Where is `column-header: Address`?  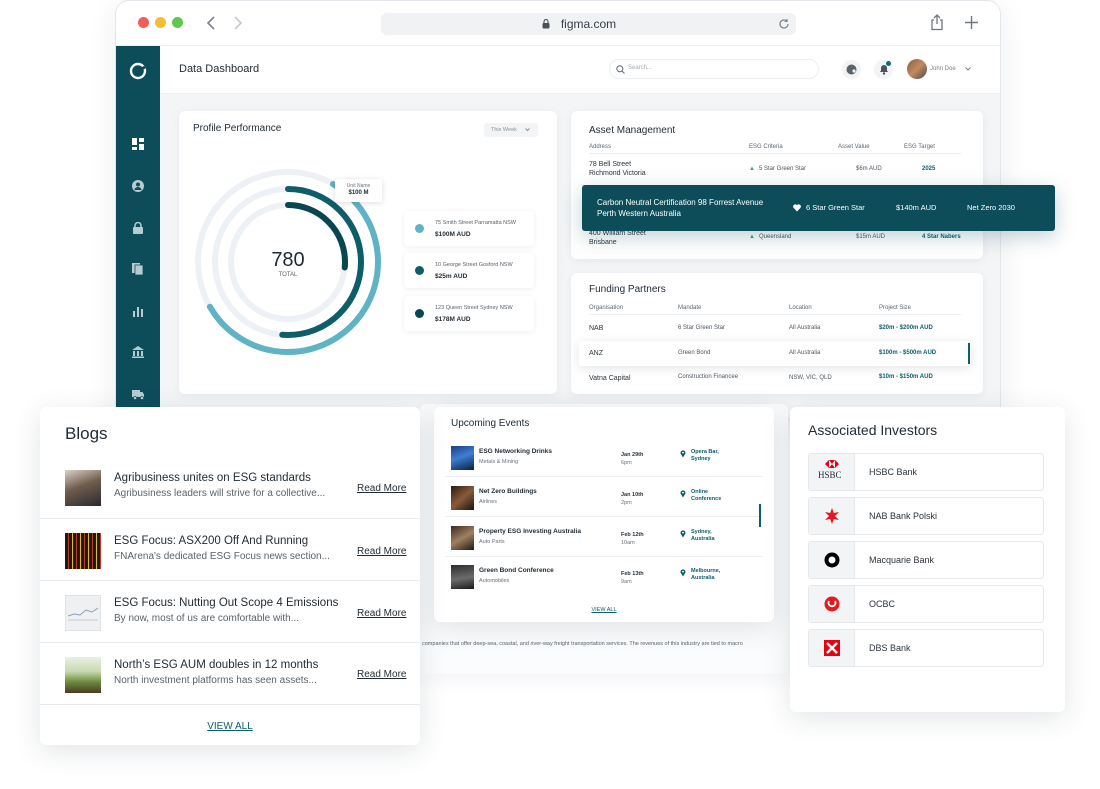
column-header: Address is located at coordinates (600, 147).